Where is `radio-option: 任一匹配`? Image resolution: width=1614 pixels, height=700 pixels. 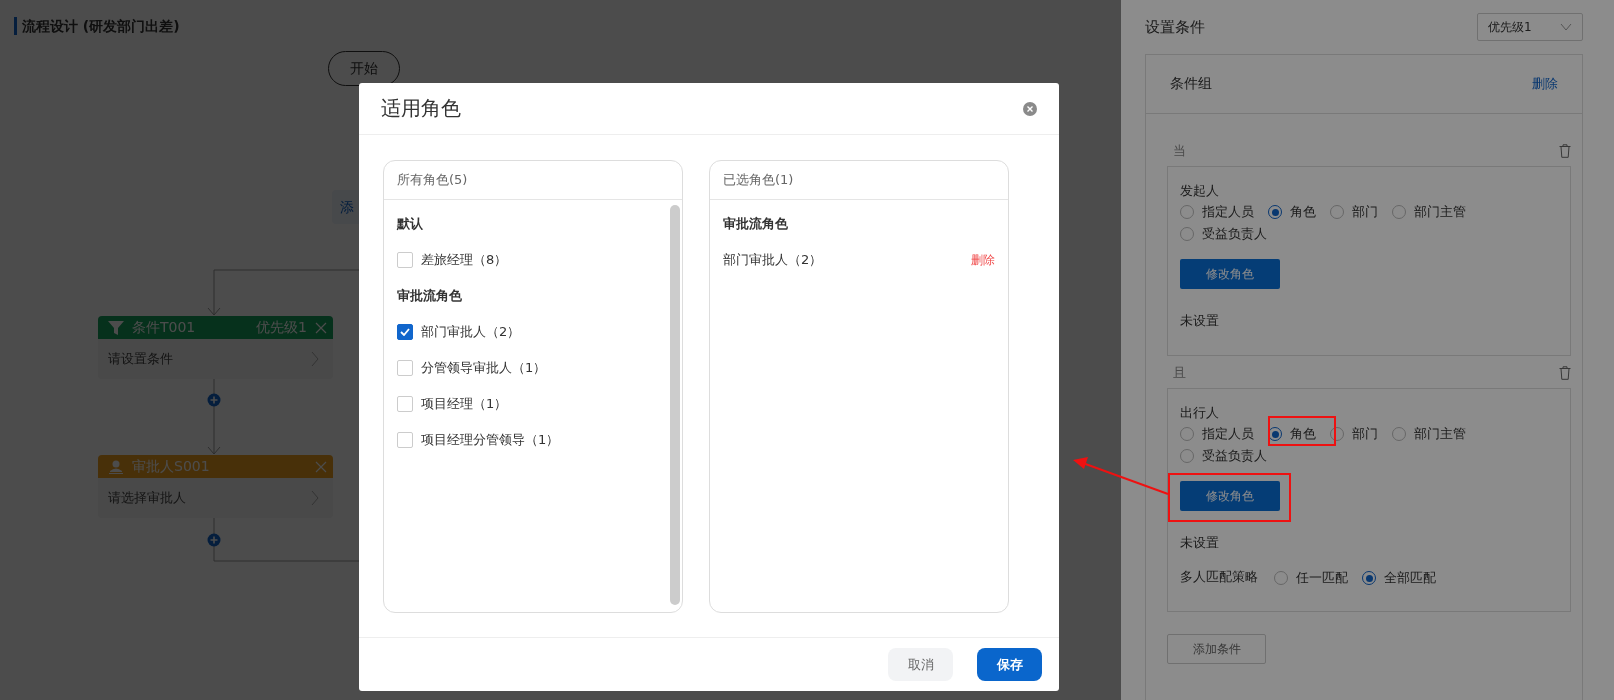
radio-option: 任一匹配 is located at coordinates (1311, 578).